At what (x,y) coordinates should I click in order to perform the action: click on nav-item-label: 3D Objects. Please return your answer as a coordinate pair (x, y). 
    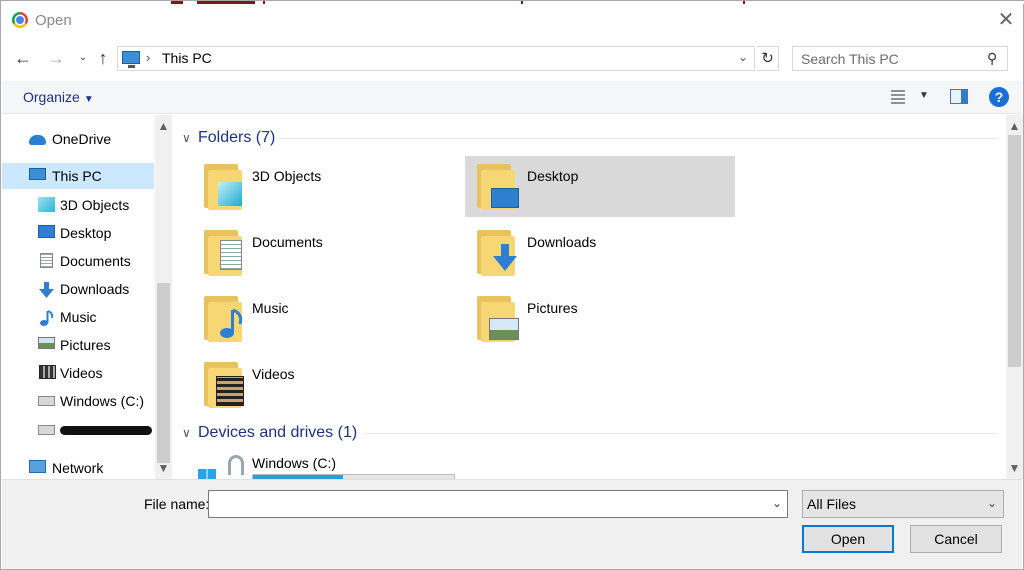
    Looking at the image, I should click on (95, 205).